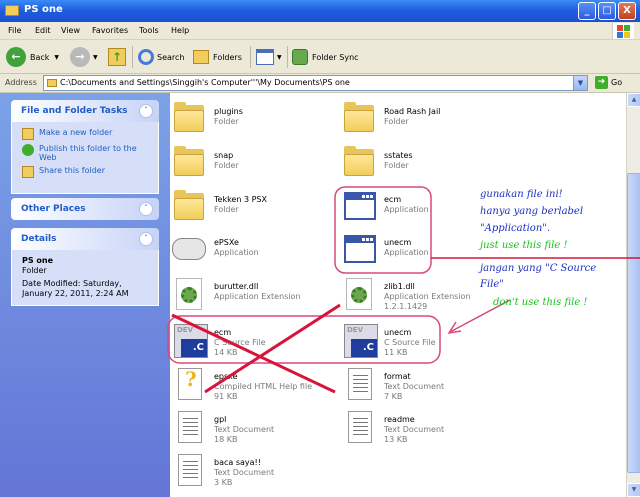 This screenshot has width=640, height=497. I want to click on annotation-text: hanya yang berlabel, so click(532, 211).